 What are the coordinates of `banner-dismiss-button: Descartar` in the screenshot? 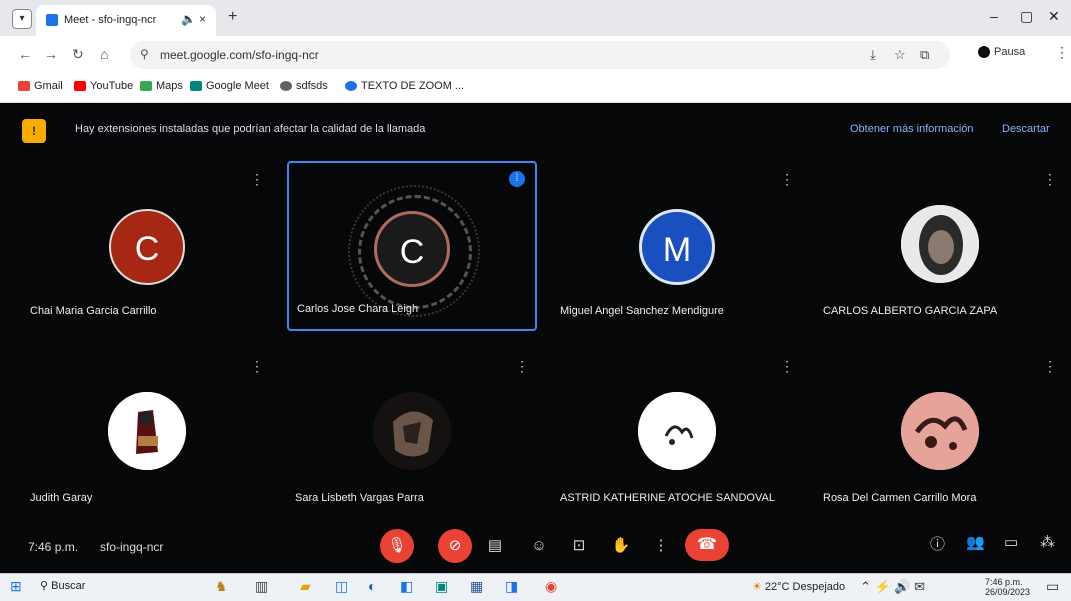 It's located at (1026, 129).